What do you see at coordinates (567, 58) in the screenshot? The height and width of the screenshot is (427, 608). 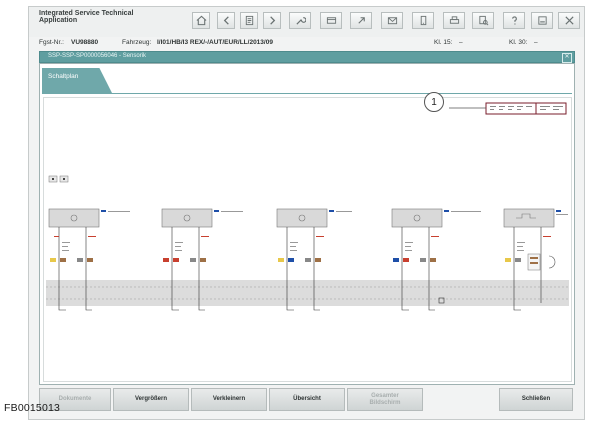 I see `close-panel-icon: ✕` at bounding box center [567, 58].